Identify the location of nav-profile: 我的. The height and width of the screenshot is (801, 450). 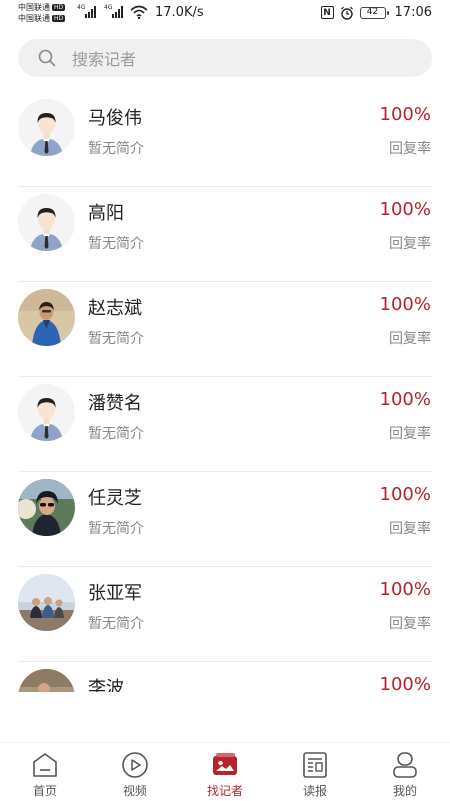
(405, 772).